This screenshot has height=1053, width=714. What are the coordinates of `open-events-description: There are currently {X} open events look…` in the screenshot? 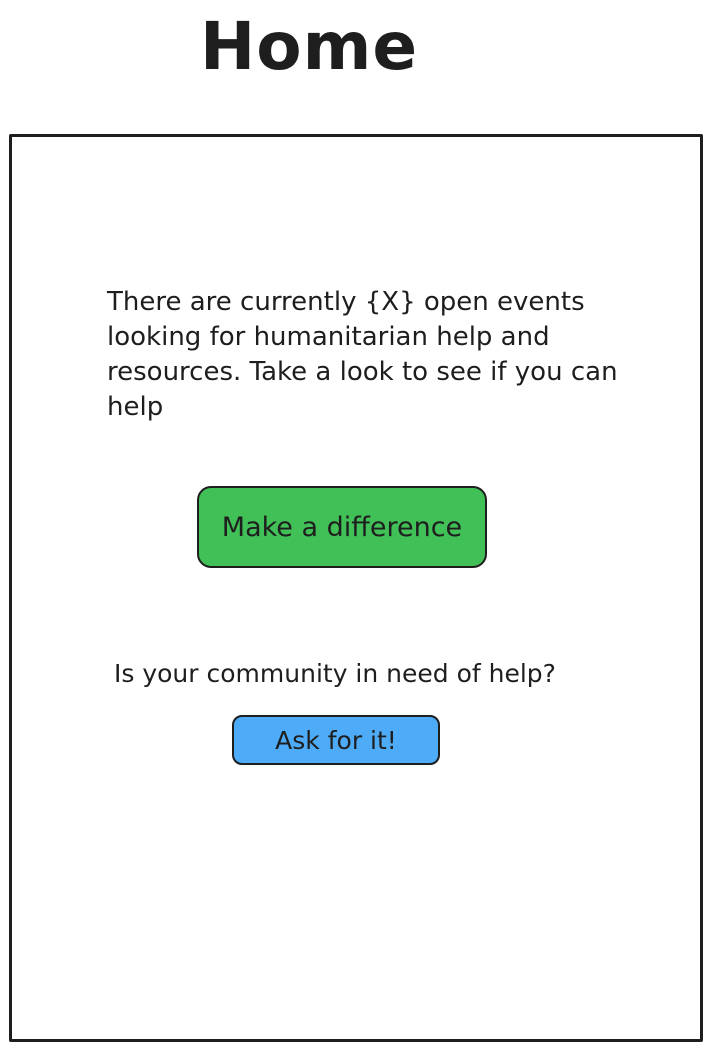 It's located at (362, 354).